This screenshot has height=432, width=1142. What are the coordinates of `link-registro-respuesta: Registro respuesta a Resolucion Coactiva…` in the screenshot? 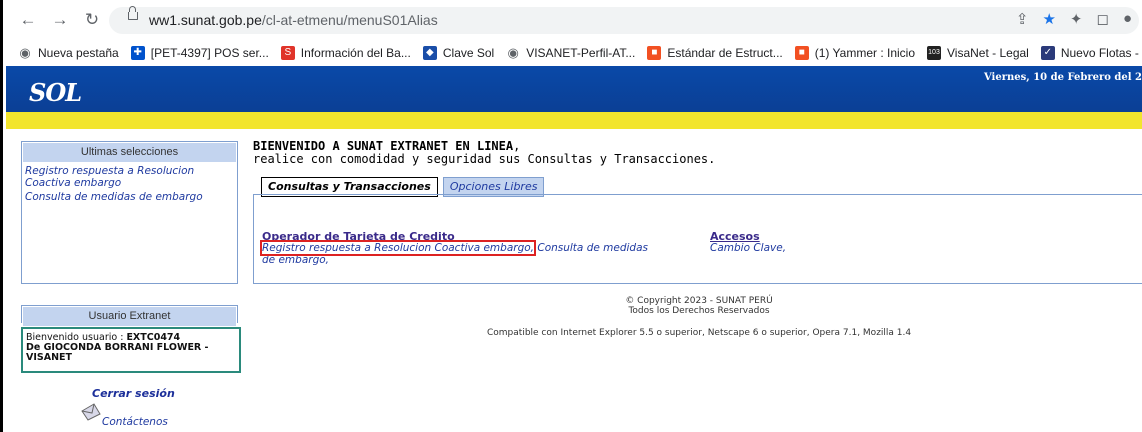 It's located at (398, 248).